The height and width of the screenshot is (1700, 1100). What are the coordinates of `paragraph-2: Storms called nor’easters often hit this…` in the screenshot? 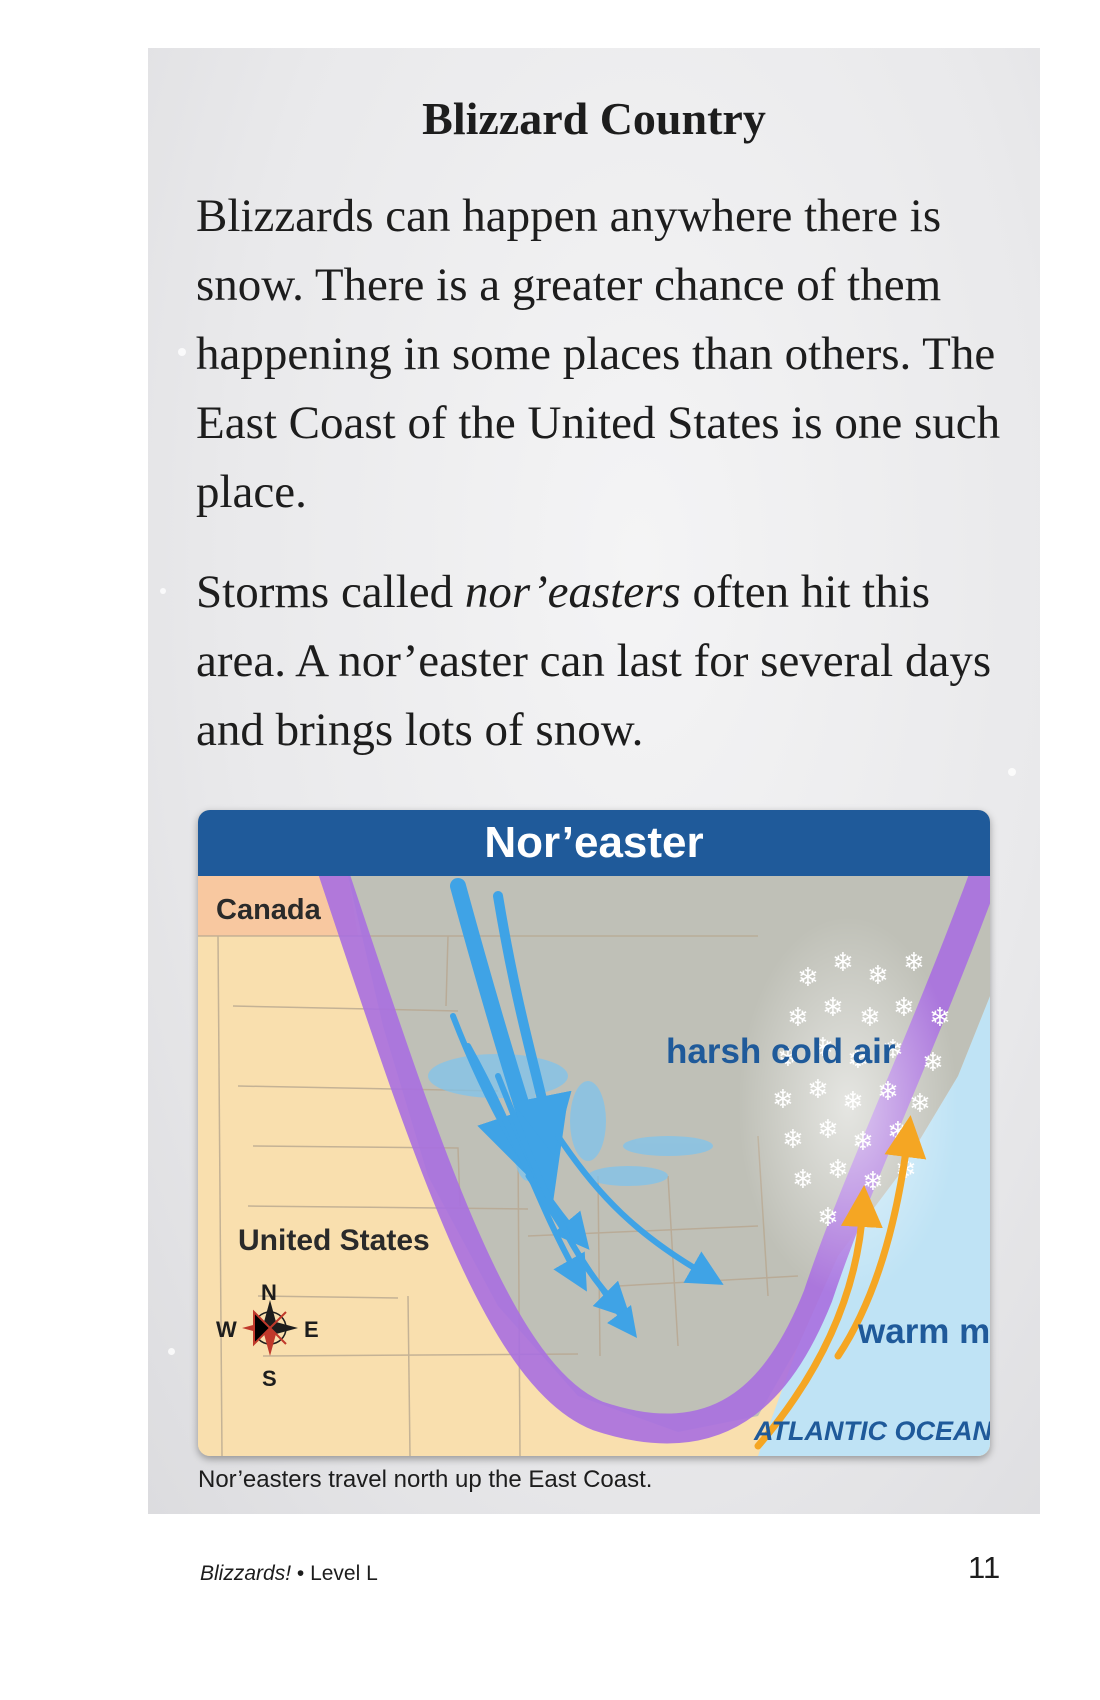 It's located at (606, 661).